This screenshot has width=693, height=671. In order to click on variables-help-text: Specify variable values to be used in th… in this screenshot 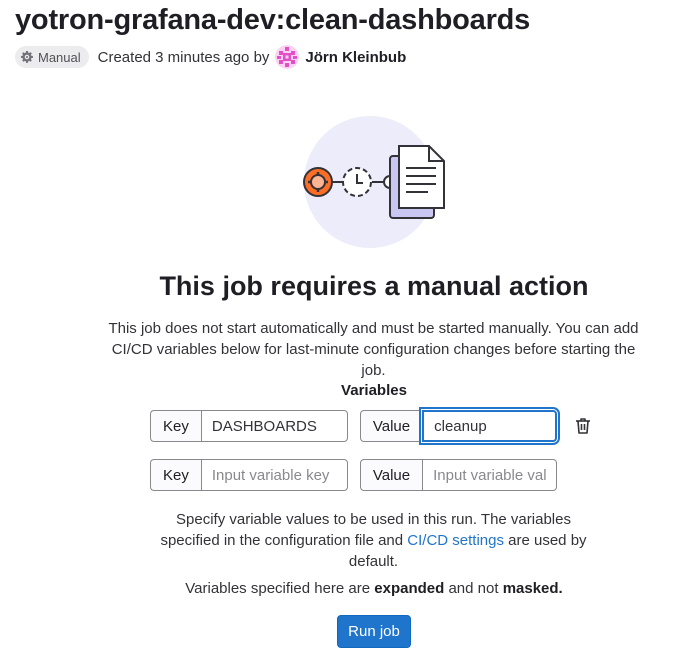, I will do `click(373, 540)`.